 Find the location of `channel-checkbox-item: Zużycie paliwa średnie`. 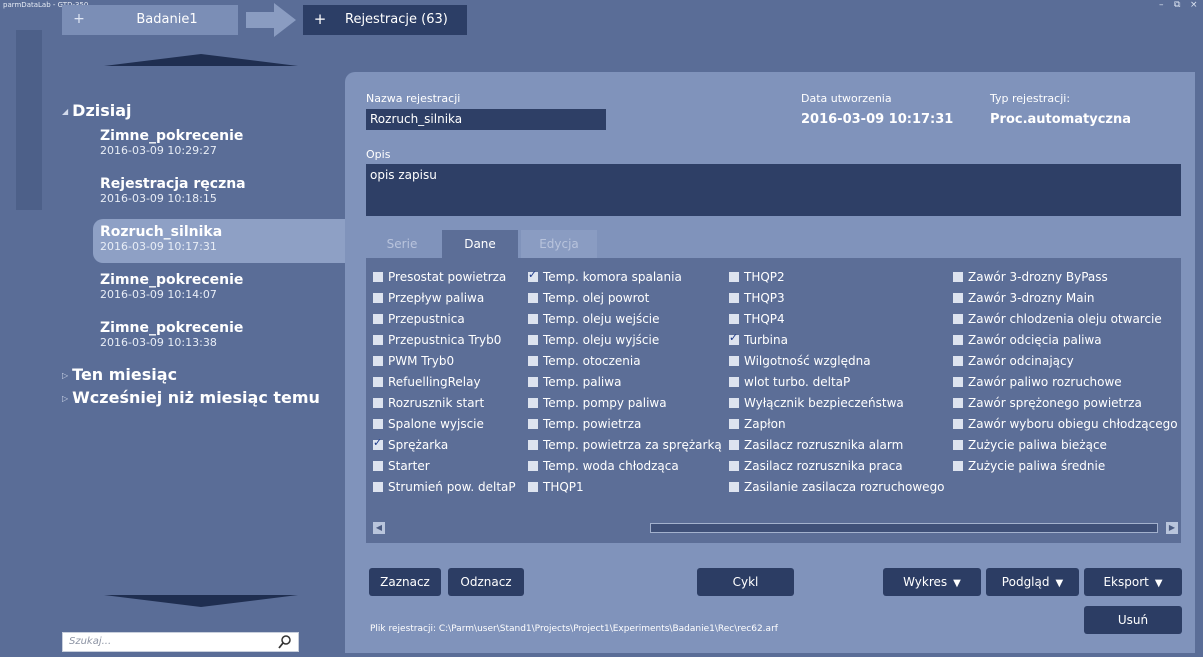

channel-checkbox-item: Zużycie paliwa średnie is located at coordinates (1029, 466).